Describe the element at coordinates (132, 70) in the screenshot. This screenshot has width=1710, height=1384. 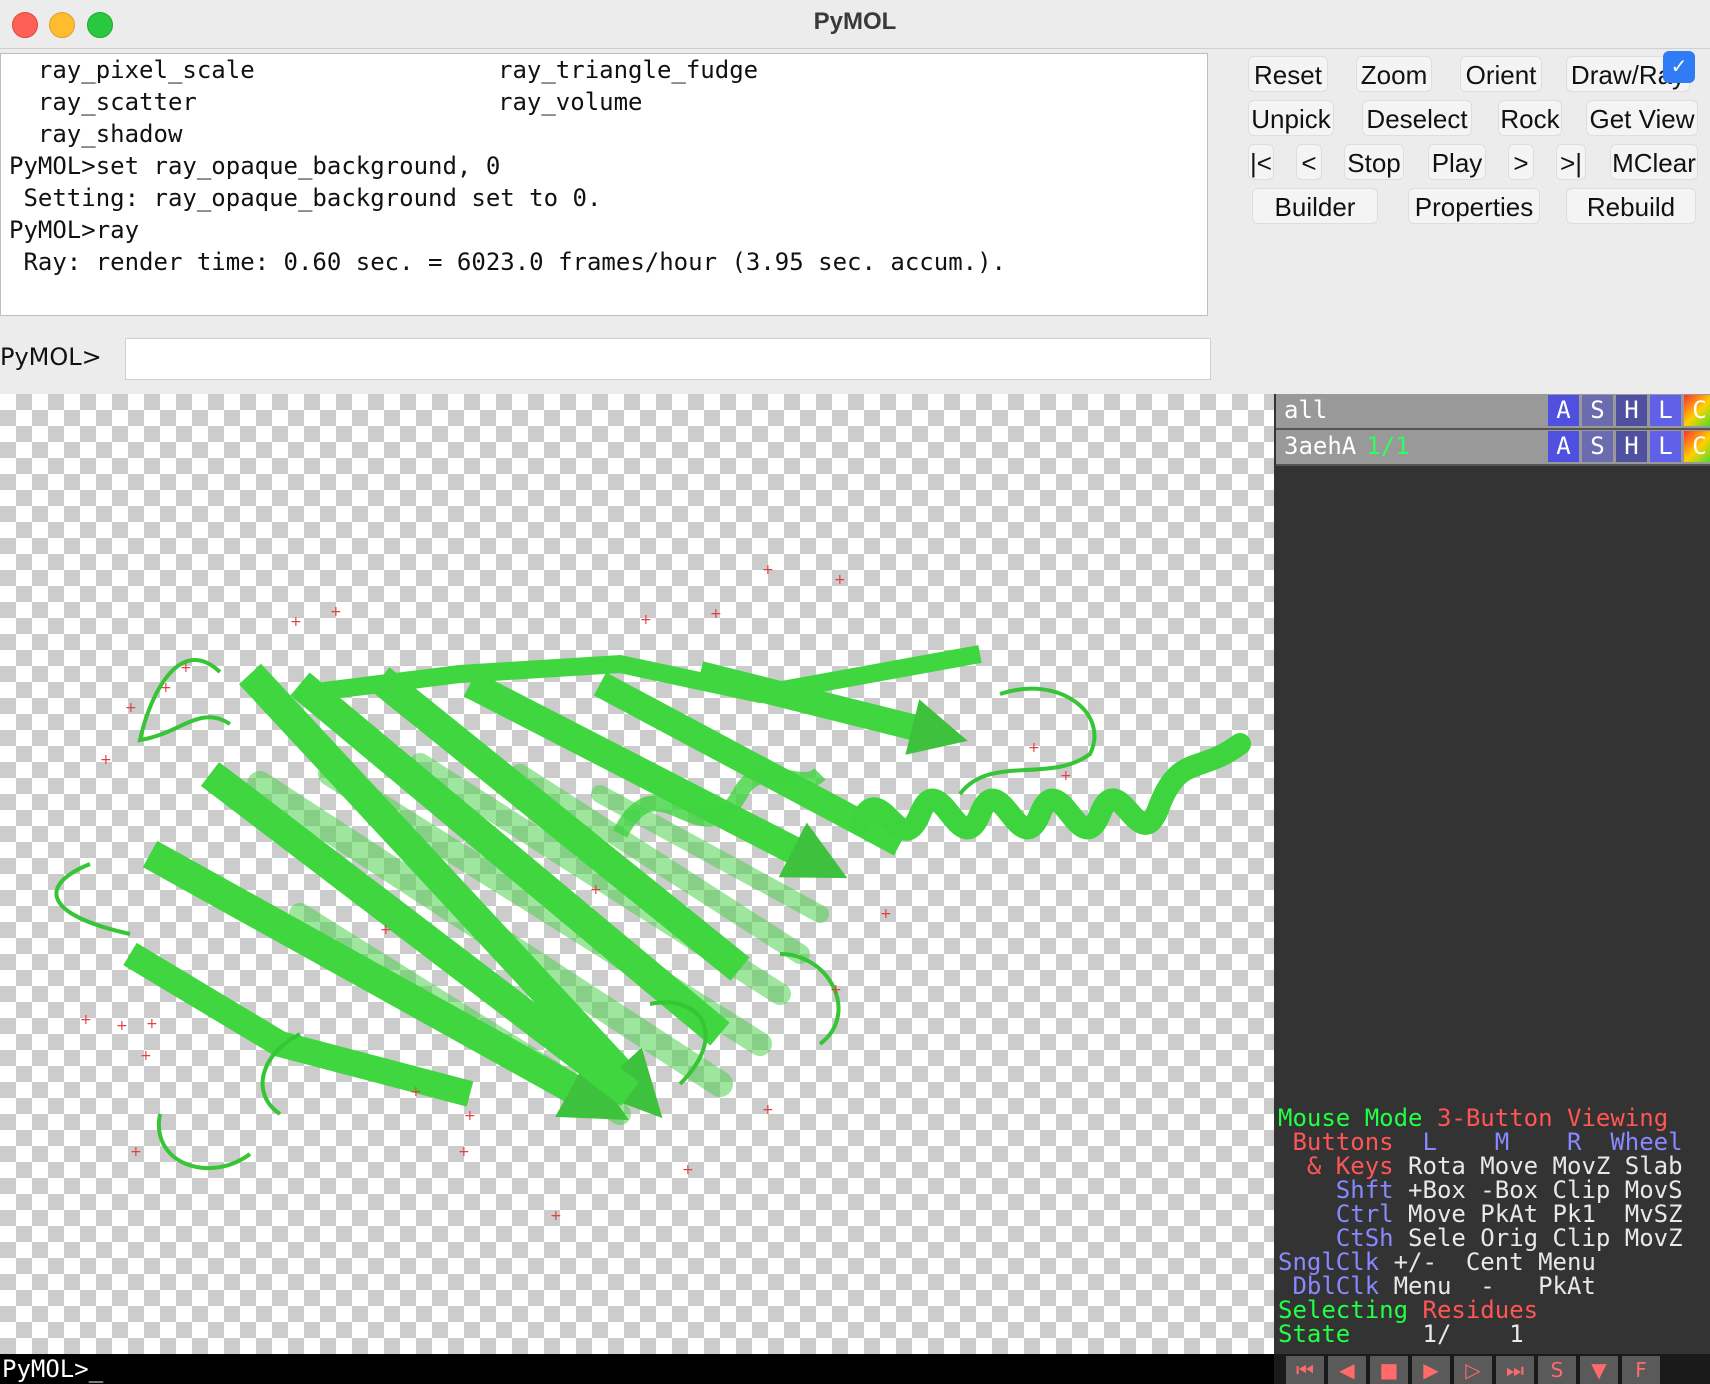
I see `log-line: ray_pixel_scale` at that location.